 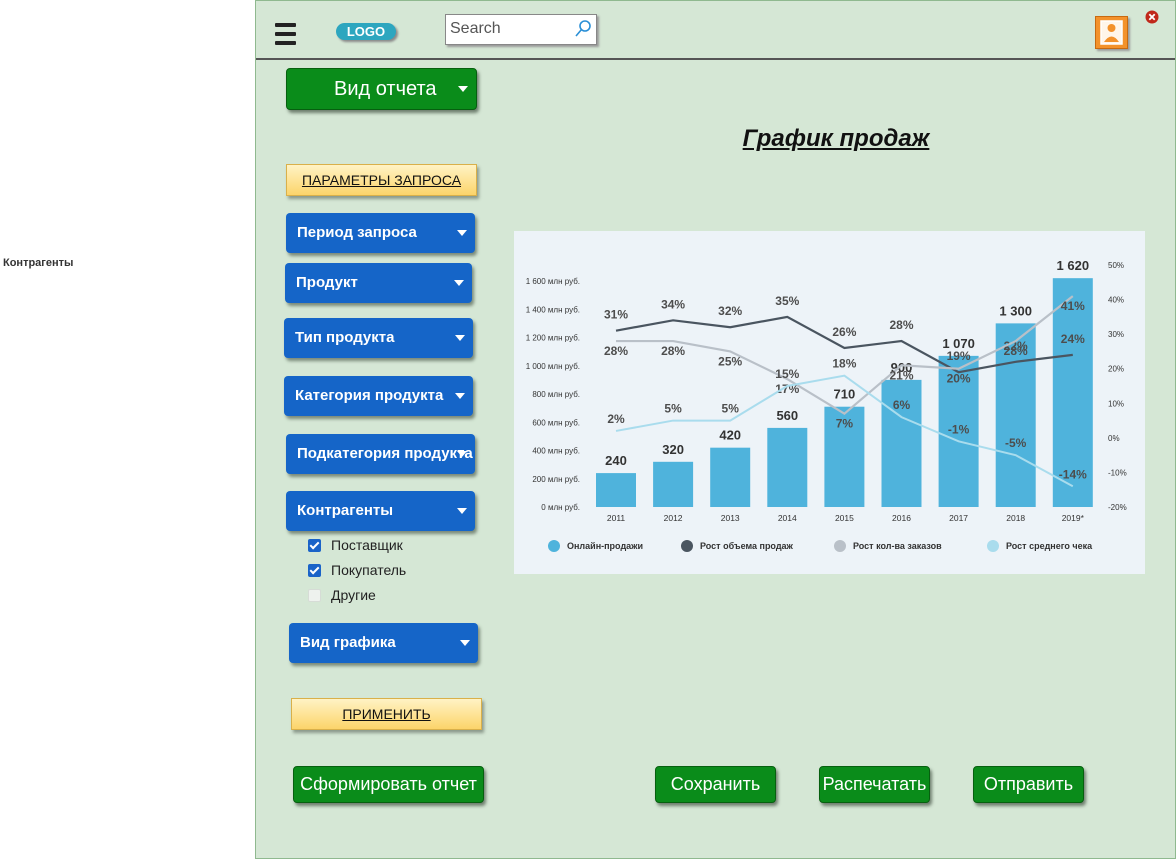 What do you see at coordinates (381, 180) in the screenshot?
I see `query-params-button: ПАРАМЕТРЫ ЗАПРОСА` at bounding box center [381, 180].